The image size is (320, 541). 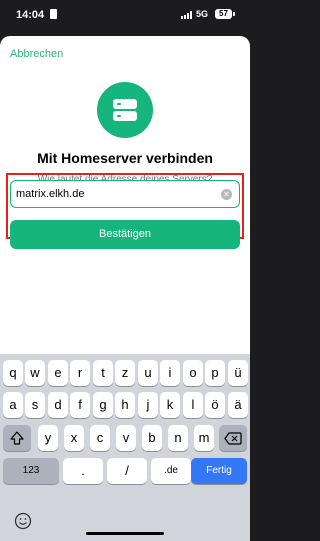 What do you see at coordinates (100, 438) in the screenshot?
I see `key-c: c` at bounding box center [100, 438].